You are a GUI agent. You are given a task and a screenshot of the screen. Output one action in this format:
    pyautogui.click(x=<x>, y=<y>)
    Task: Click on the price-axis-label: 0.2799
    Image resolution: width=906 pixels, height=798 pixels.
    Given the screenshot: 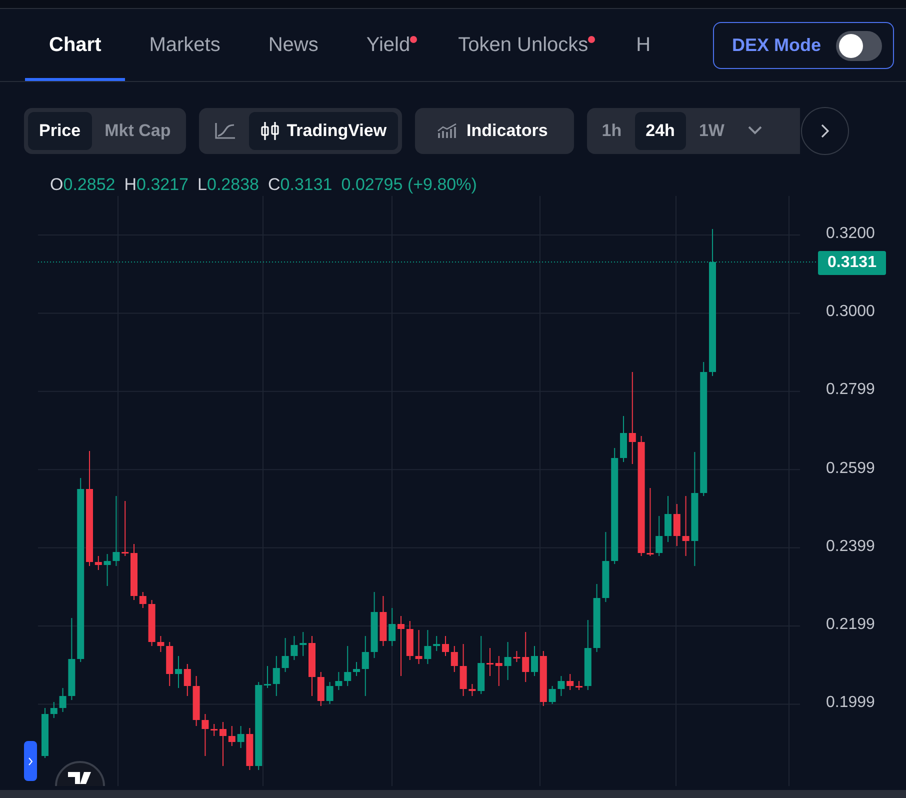 What is the action you would take?
    pyautogui.click(x=850, y=390)
    